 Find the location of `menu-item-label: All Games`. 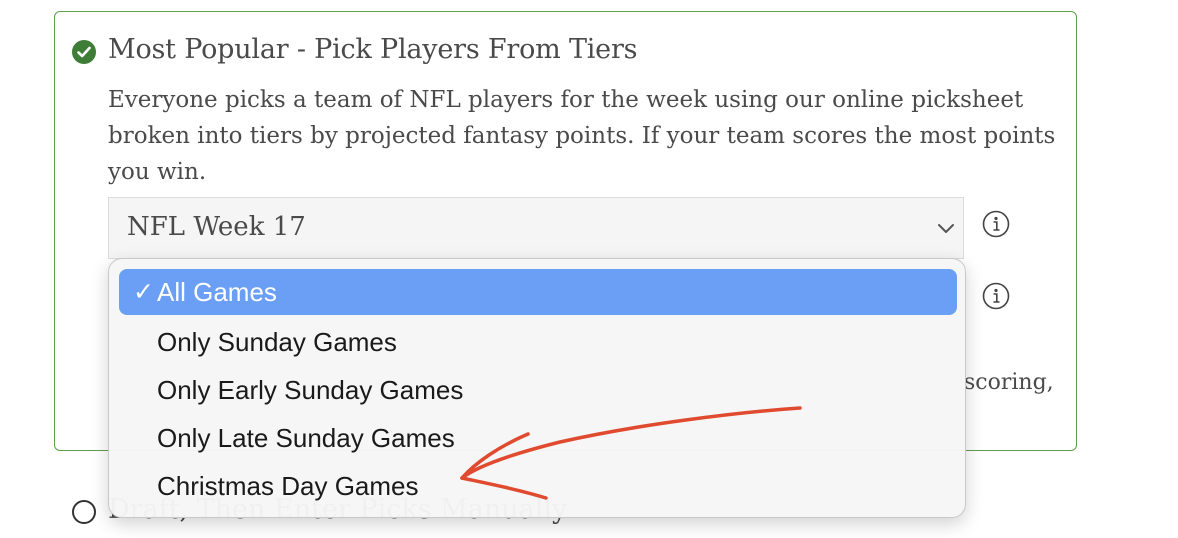

menu-item-label: All Games is located at coordinates (217, 292).